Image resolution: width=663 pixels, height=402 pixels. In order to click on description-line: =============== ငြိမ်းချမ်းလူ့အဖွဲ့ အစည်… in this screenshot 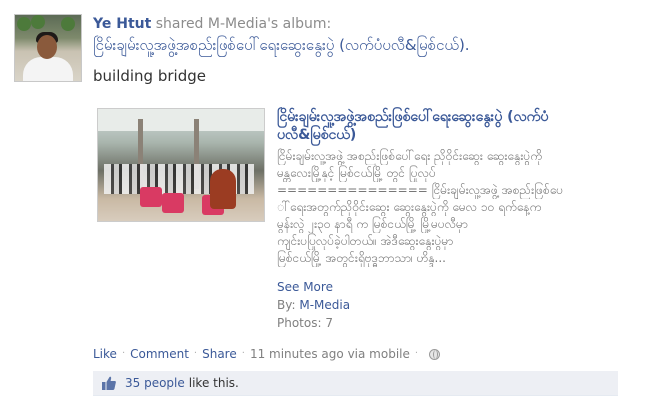, I will do `click(420, 190)`.